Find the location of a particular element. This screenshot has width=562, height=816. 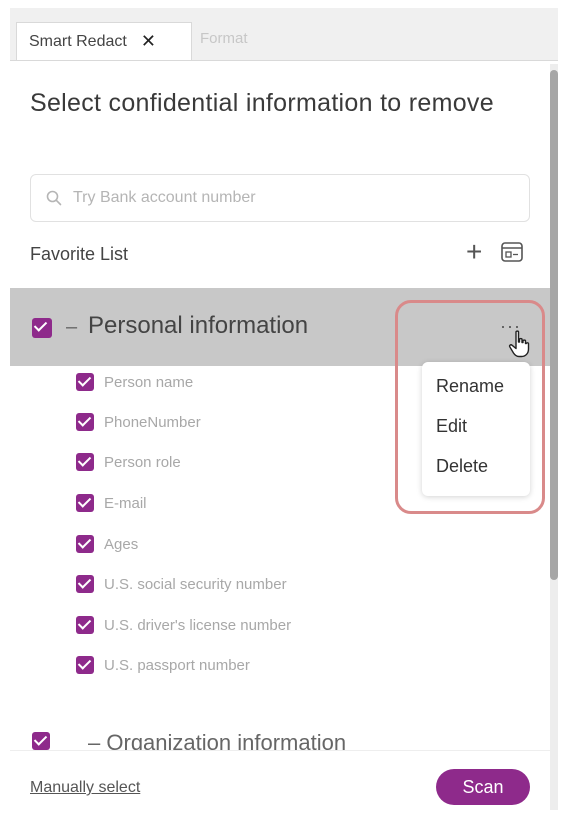

manage-list-icon is located at coordinates (512, 252).